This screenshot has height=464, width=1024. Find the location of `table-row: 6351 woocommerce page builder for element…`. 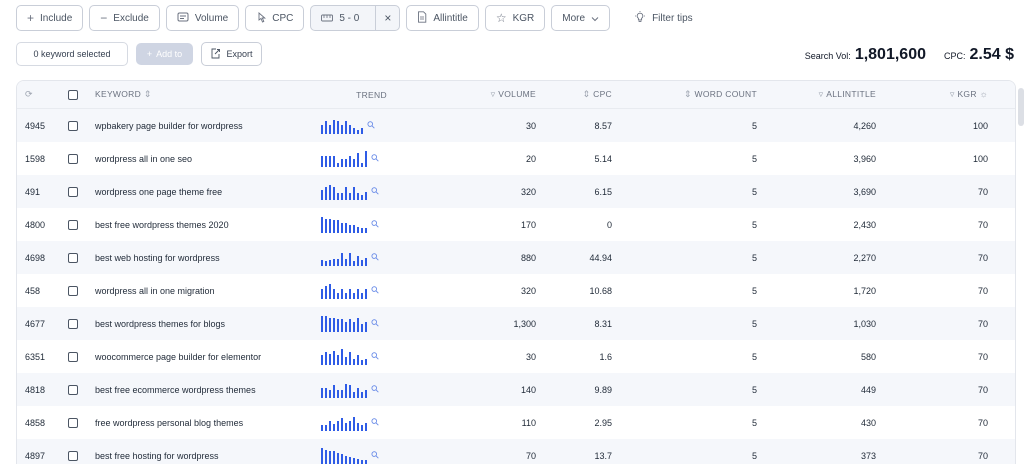

table-row: 6351 woocommerce page builder for element… is located at coordinates (516, 356).